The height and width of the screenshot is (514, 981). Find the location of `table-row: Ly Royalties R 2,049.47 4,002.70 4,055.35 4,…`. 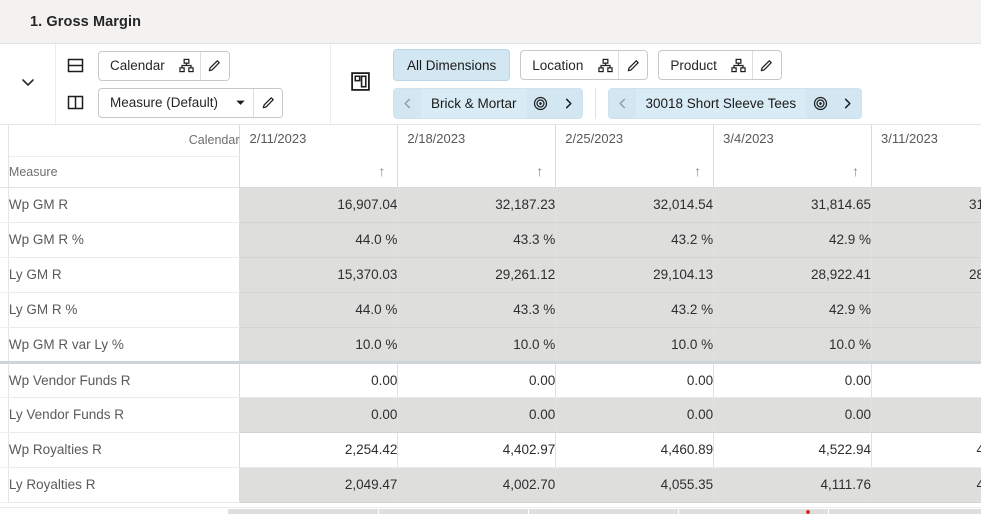

table-row: Ly Royalties R 2,049.47 4,002.70 4,055.35 4,… is located at coordinates (490, 485).